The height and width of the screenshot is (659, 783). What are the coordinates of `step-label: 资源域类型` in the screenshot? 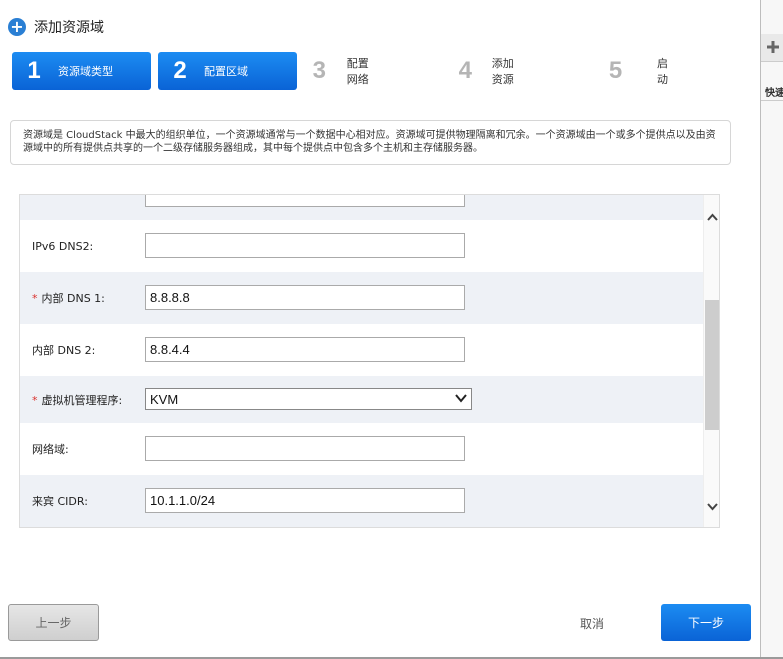 It's located at (85, 71).